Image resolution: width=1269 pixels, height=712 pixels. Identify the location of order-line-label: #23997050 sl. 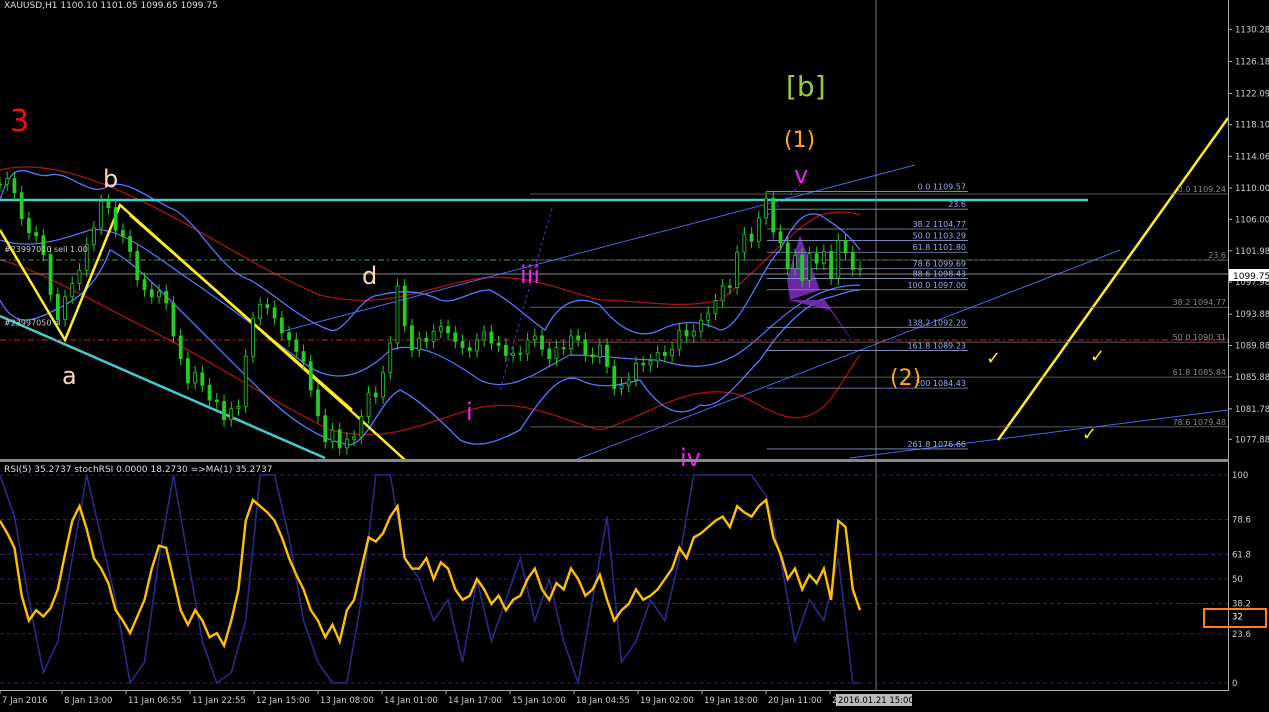
(32, 322).